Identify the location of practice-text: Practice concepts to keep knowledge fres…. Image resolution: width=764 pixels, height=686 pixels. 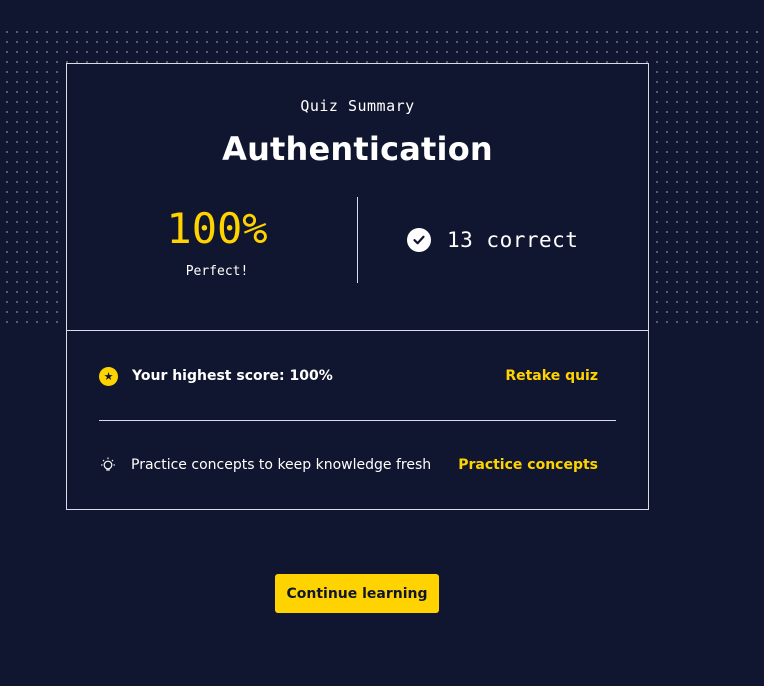
(281, 465).